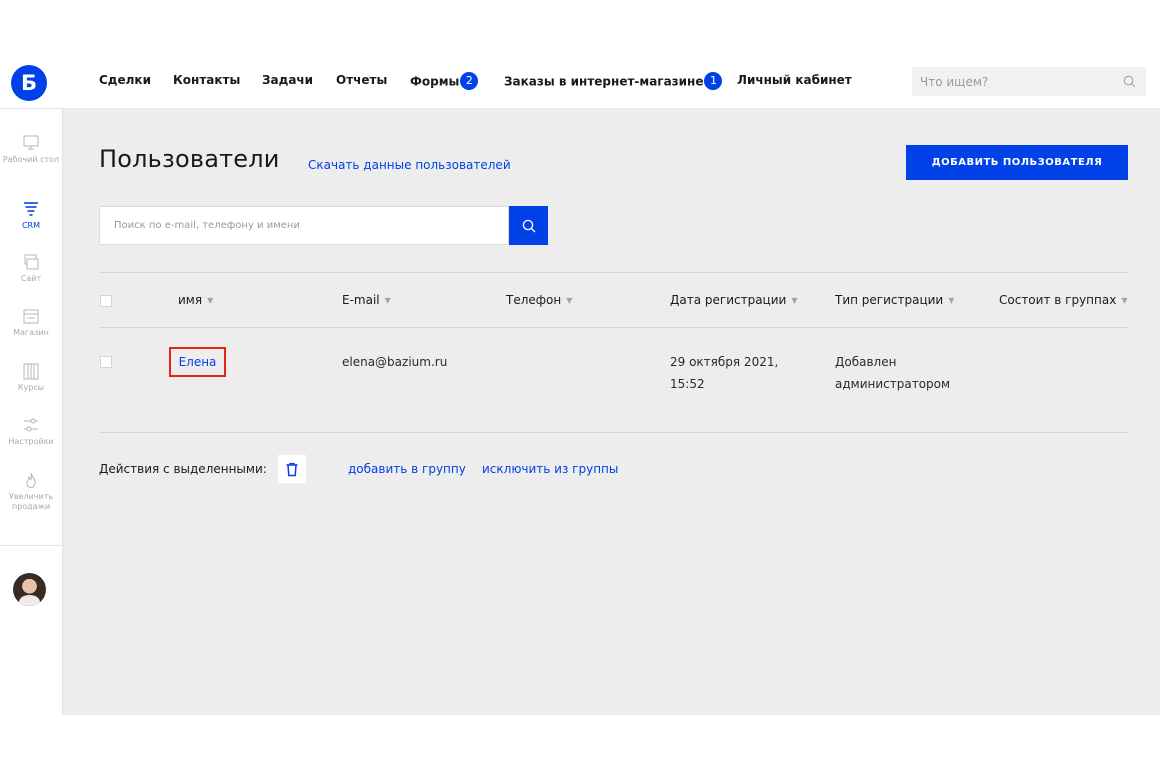 Image resolution: width=1160 pixels, height=771 pixels. I want to click on store-icon, so click(31, 316).